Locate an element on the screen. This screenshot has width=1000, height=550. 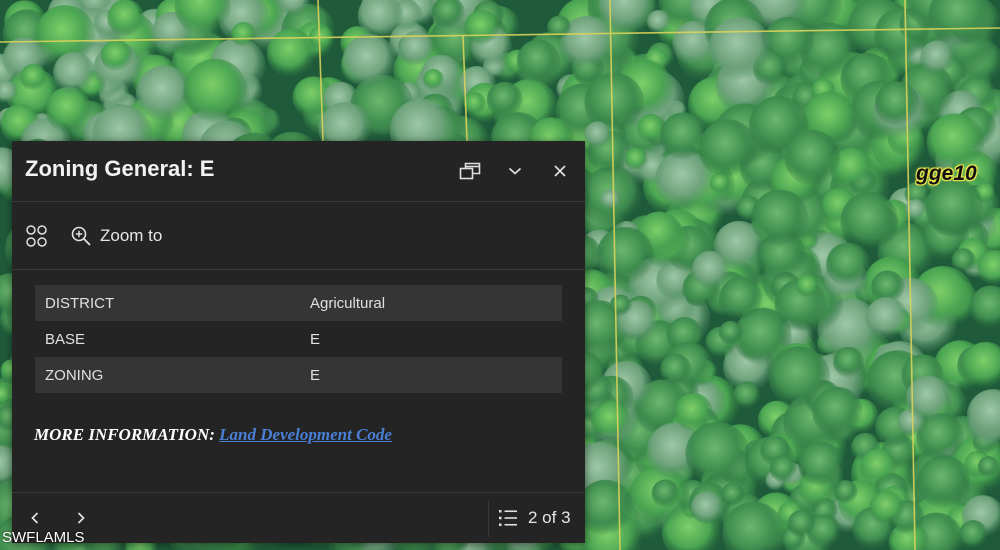
attribute-field: BASE is located at coordinates (65, 339).